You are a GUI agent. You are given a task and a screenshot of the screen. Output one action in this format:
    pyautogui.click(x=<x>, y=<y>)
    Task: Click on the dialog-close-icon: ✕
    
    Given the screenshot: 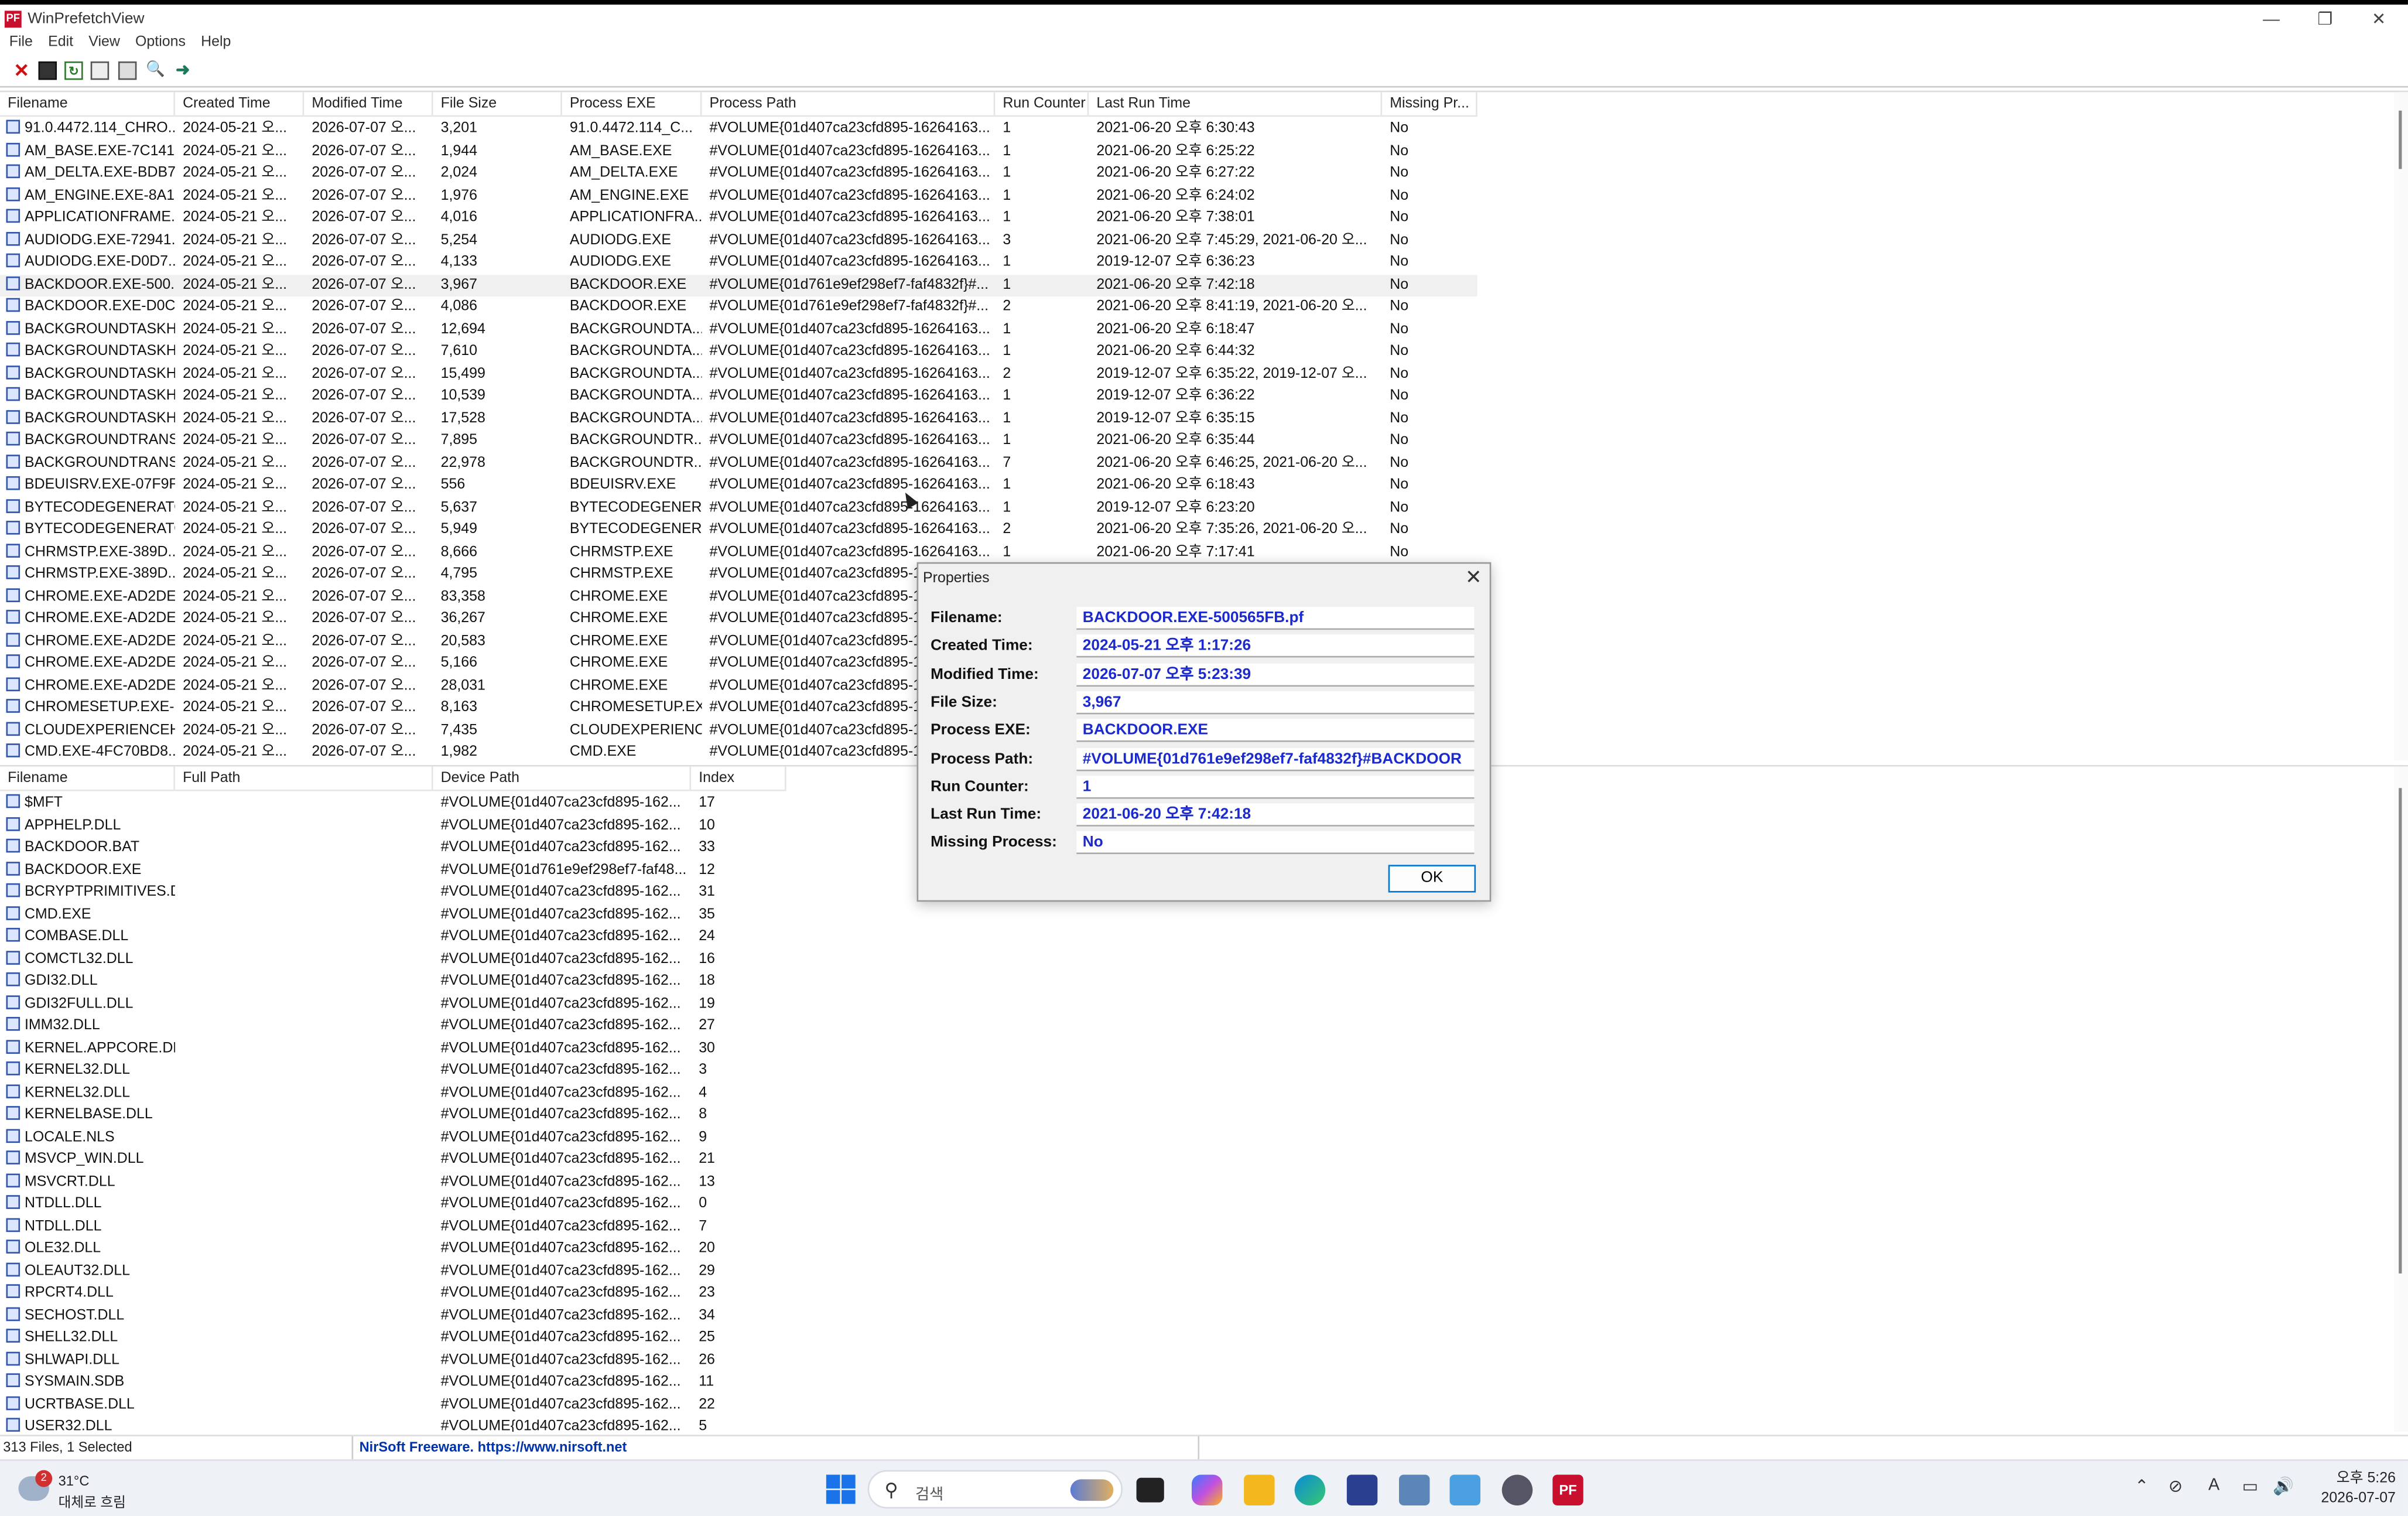 What is the action you would take?
    pyautogui.click(x=1474, y=577)
    